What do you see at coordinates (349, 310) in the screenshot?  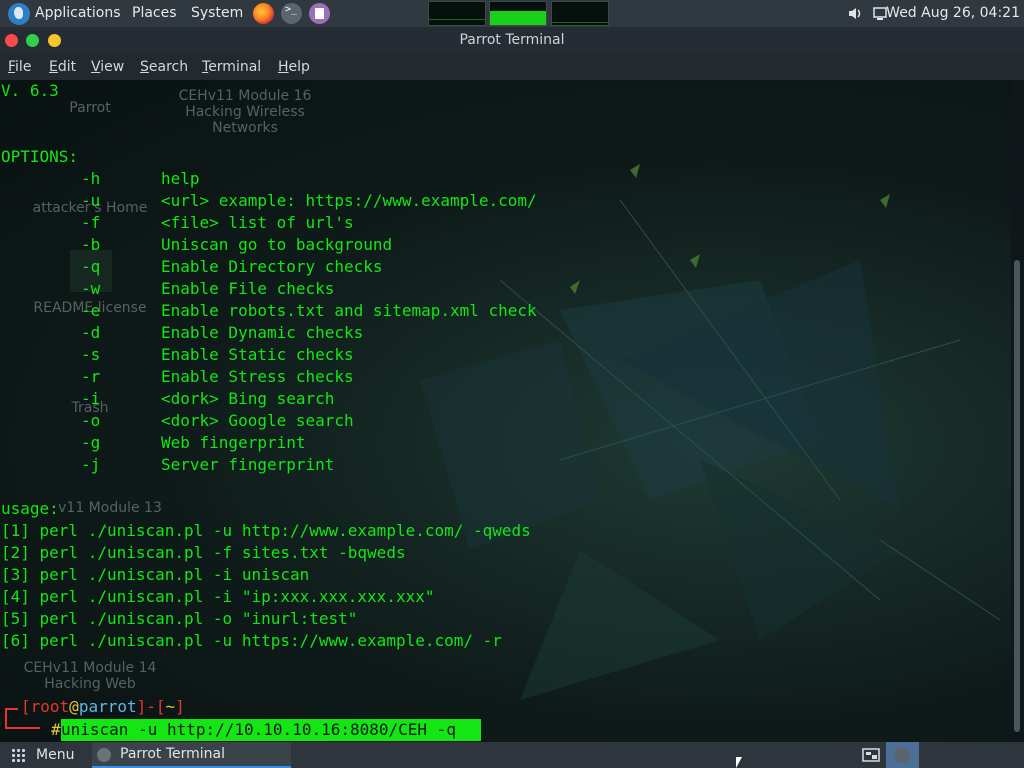 I see `option-desc: Enable robots.txt and sitemap.xml check` at bounding box center [349, 310].